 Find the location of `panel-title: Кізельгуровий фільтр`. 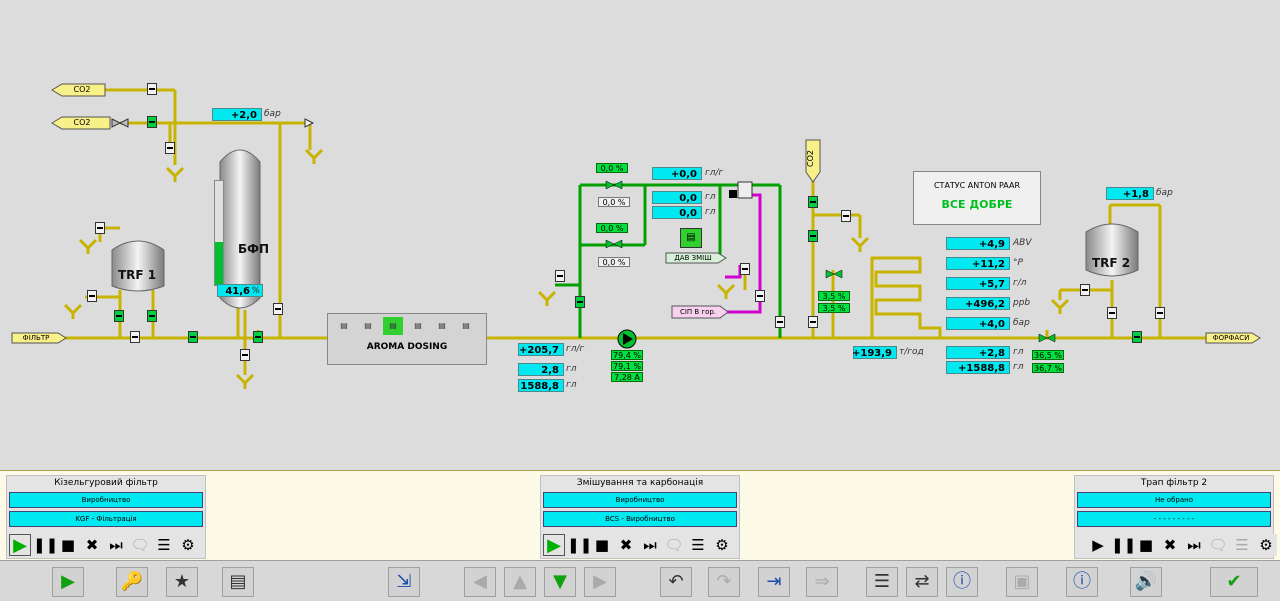

panel-title: Кізельгуровий фільтр is located at coordinates (106, 483).